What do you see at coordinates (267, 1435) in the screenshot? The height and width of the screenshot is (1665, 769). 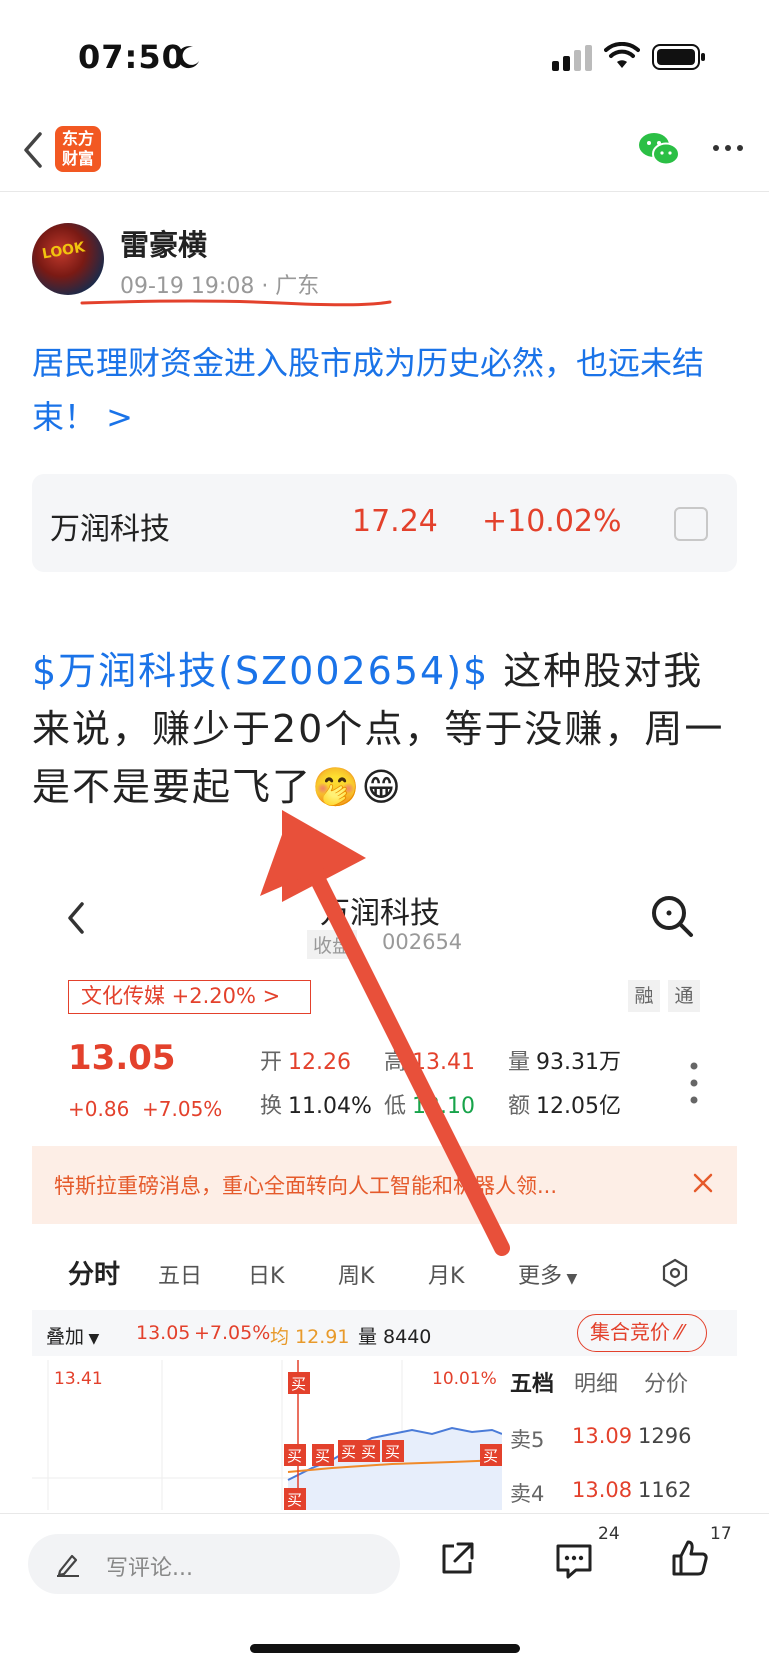 I see `intraday-chart: 13.41 10.01% 买 买 买 买 买 买 买 买` at bounding box center [267, 1435].